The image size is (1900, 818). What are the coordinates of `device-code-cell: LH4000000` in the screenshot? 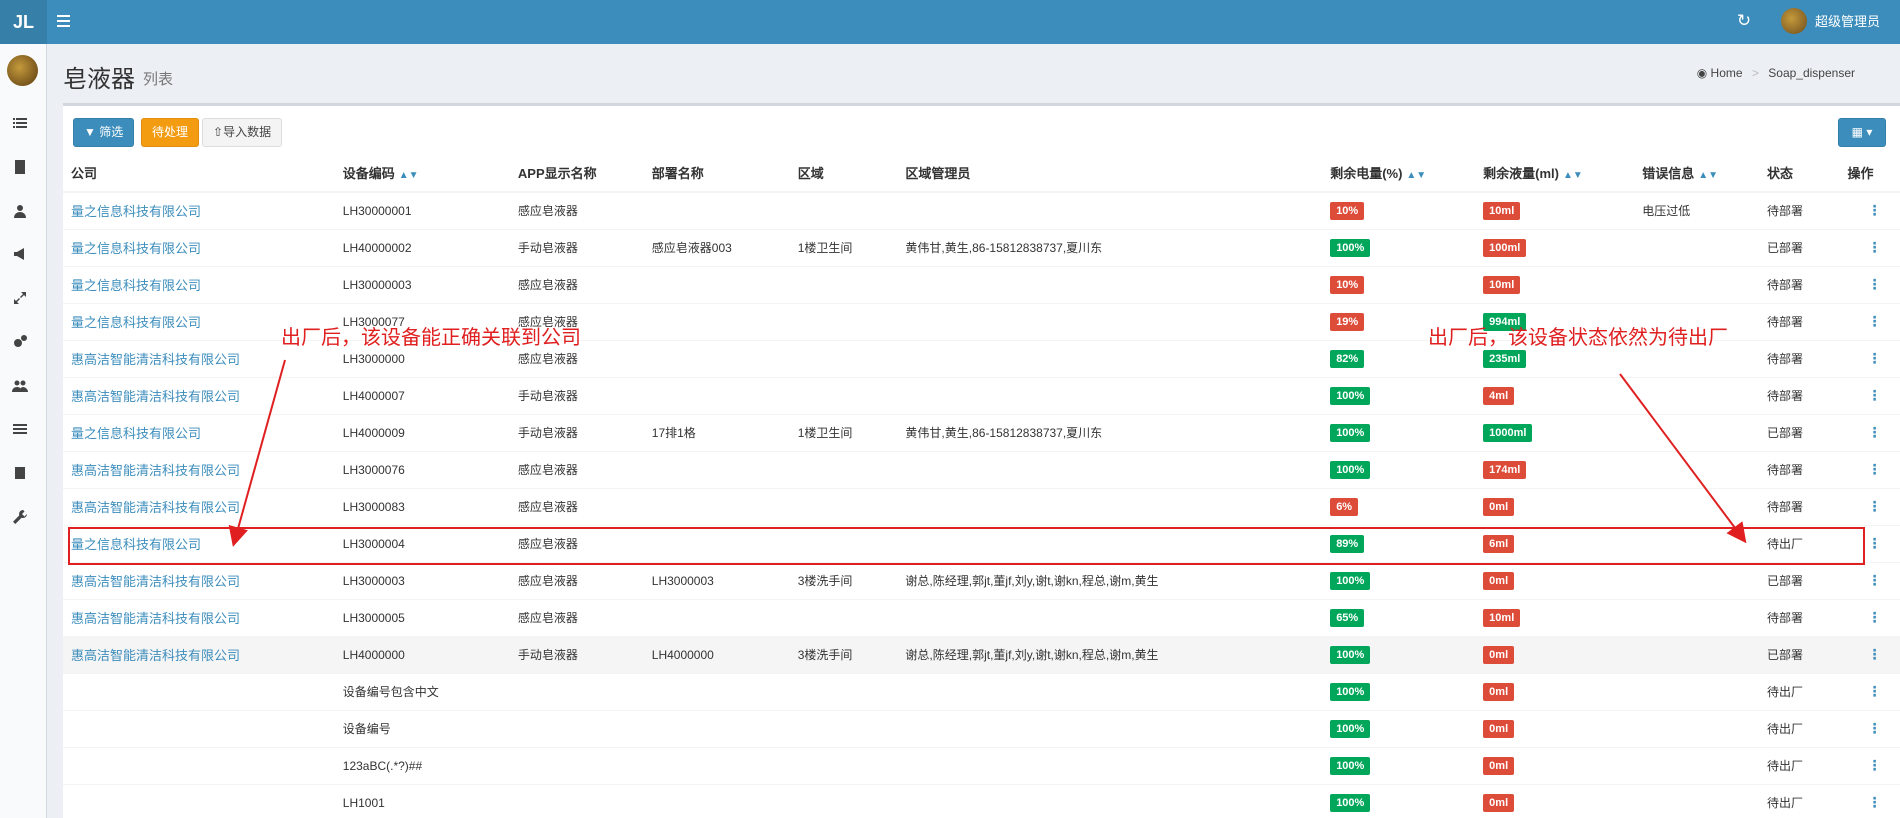 It's located at (422, 654).